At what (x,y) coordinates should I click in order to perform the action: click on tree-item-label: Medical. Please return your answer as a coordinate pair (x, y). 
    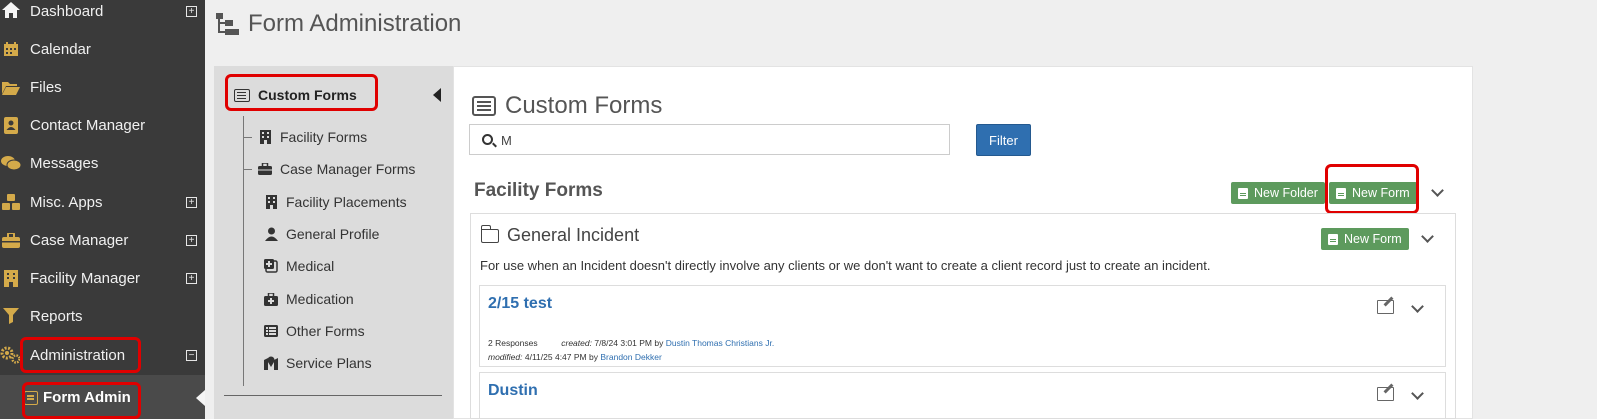
    Looking at the image, I should click on (310, 266).